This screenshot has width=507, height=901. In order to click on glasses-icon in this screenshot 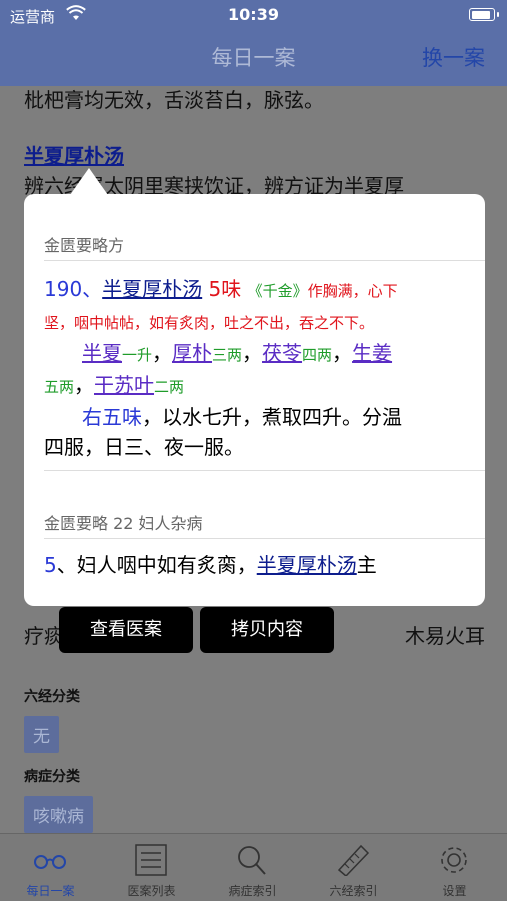, I will do `click(50, 860)`.